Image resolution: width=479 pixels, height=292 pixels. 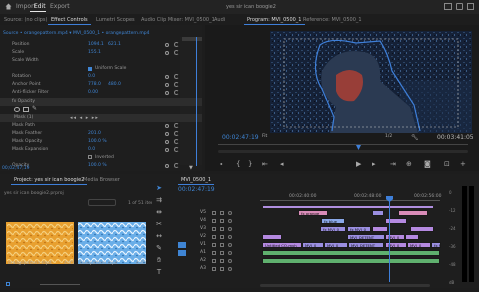 I want to click on track-header: A2, so click(x=203, y=261).